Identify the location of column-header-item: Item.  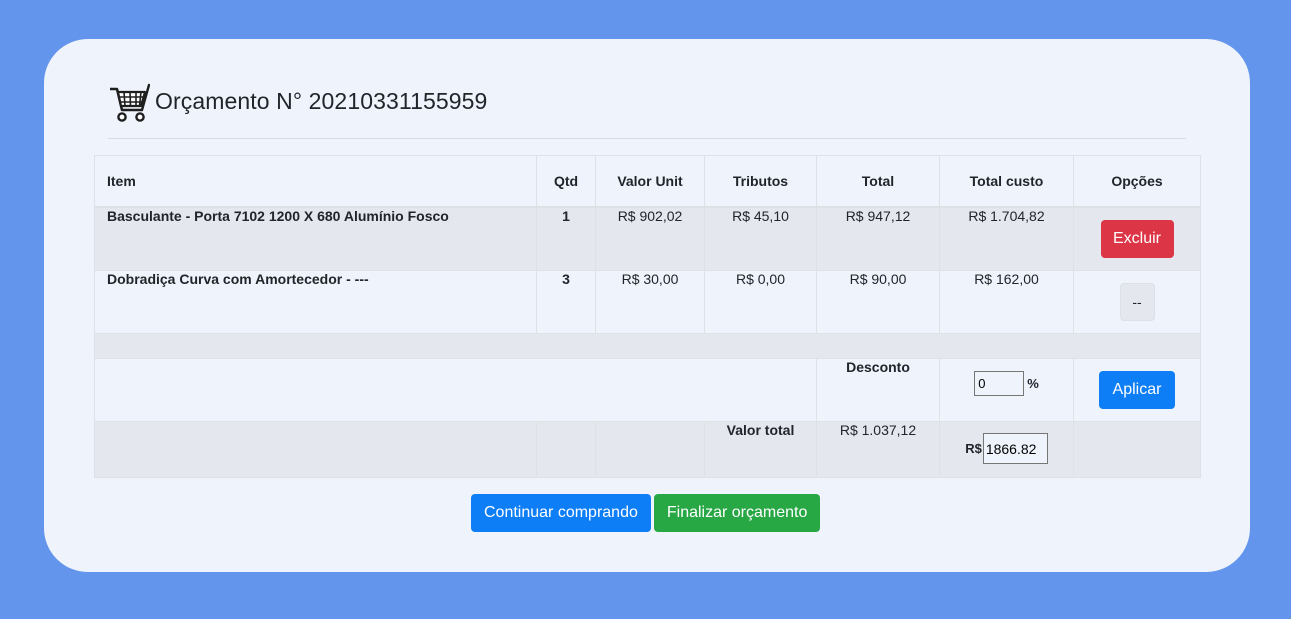
(315, 181).